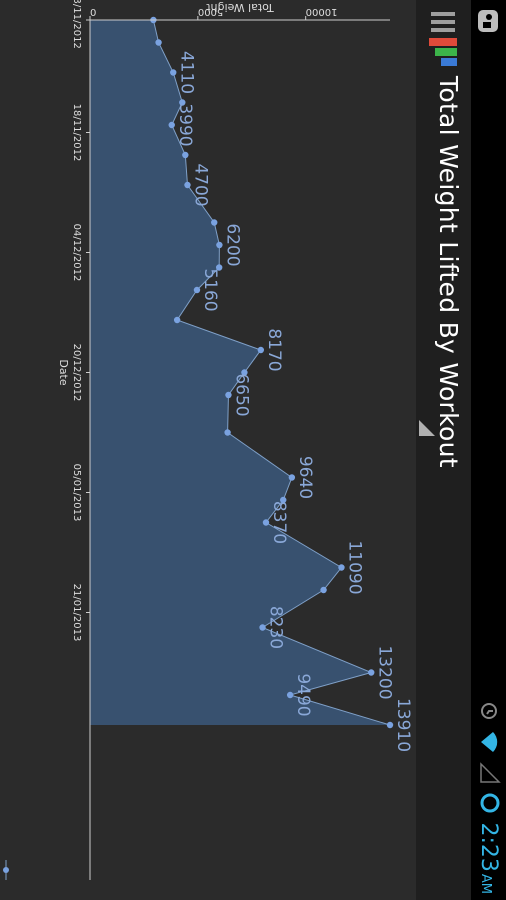 The width and height of the screenshot is (506, 900). I want to click on legend-marker, so click(6, 870).